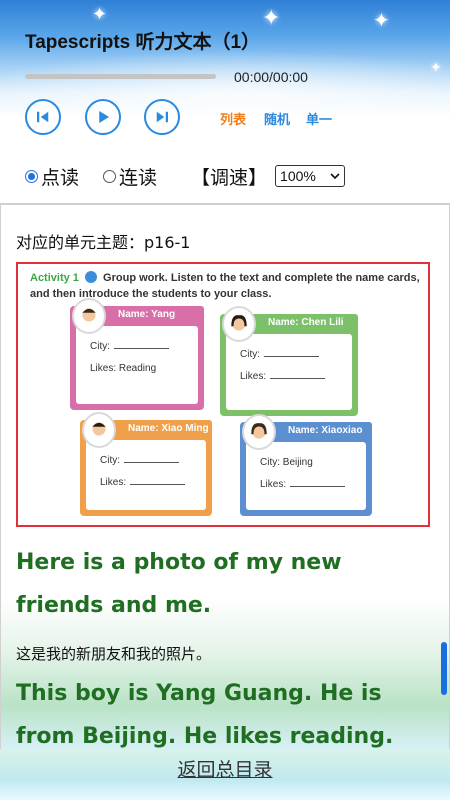 The height and width of the screenshot is (800, 450). What do you see at coordinates (143, 42) in the screenshot?
I see `page-title: Tapescripts 听力文本（1）` at bounding box center [143, 42].